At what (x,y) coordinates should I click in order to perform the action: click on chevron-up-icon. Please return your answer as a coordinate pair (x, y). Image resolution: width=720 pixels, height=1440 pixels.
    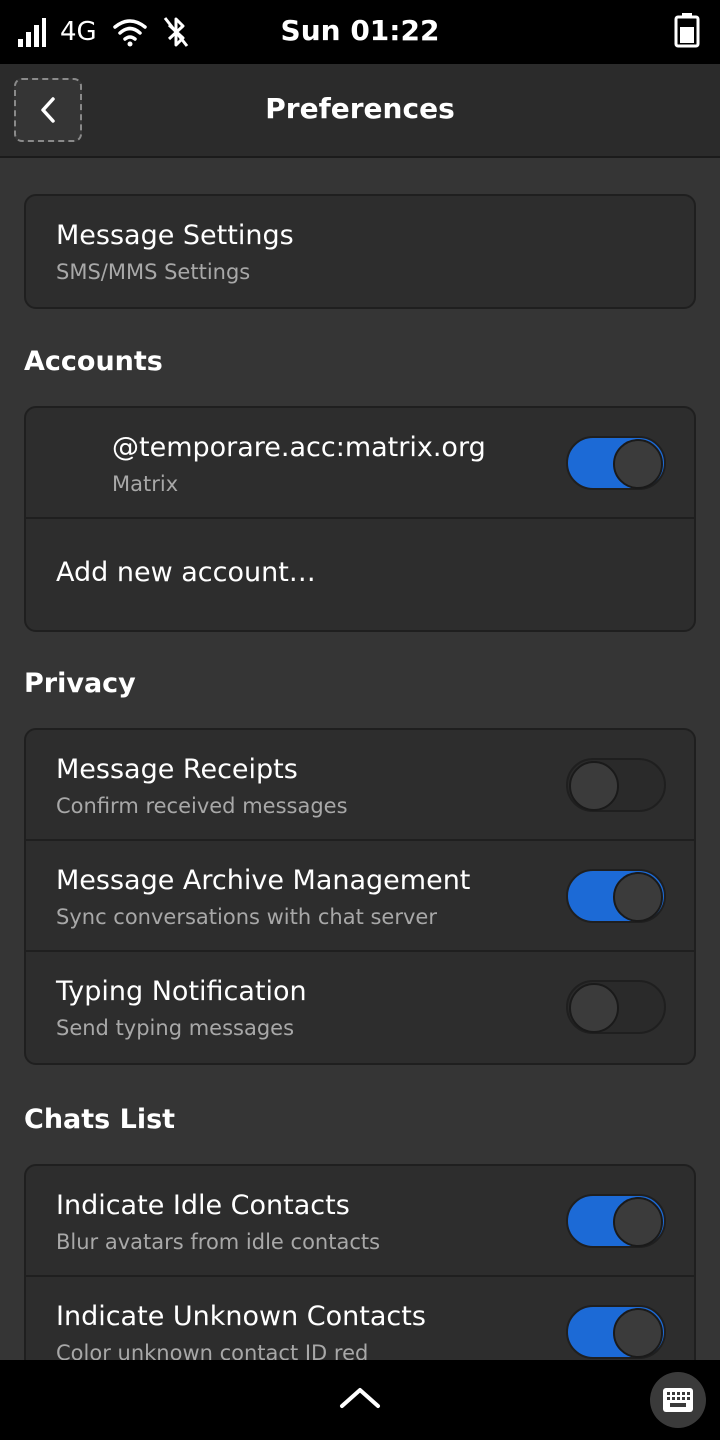
    Looking at the image, I should click on (360, 1399).